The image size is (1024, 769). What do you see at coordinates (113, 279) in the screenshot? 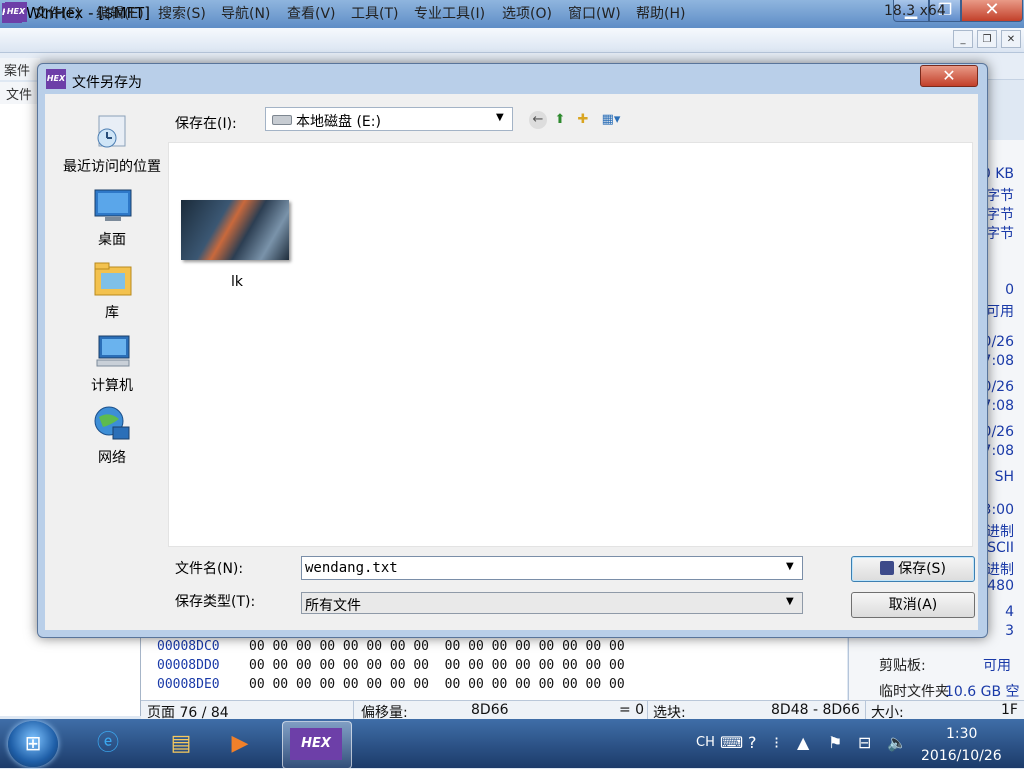
I see `libraries-icon` at bounding box center [113, 279].